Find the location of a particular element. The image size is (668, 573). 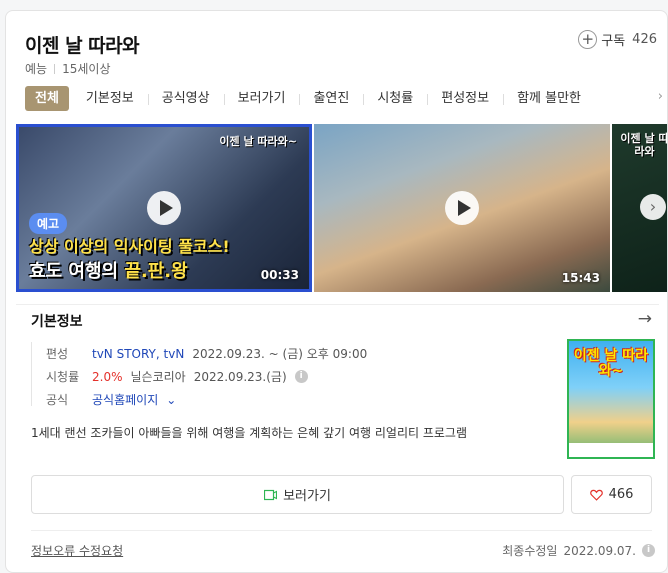

updated-date: 2022.09.07. is located at coordinates (599, 550).